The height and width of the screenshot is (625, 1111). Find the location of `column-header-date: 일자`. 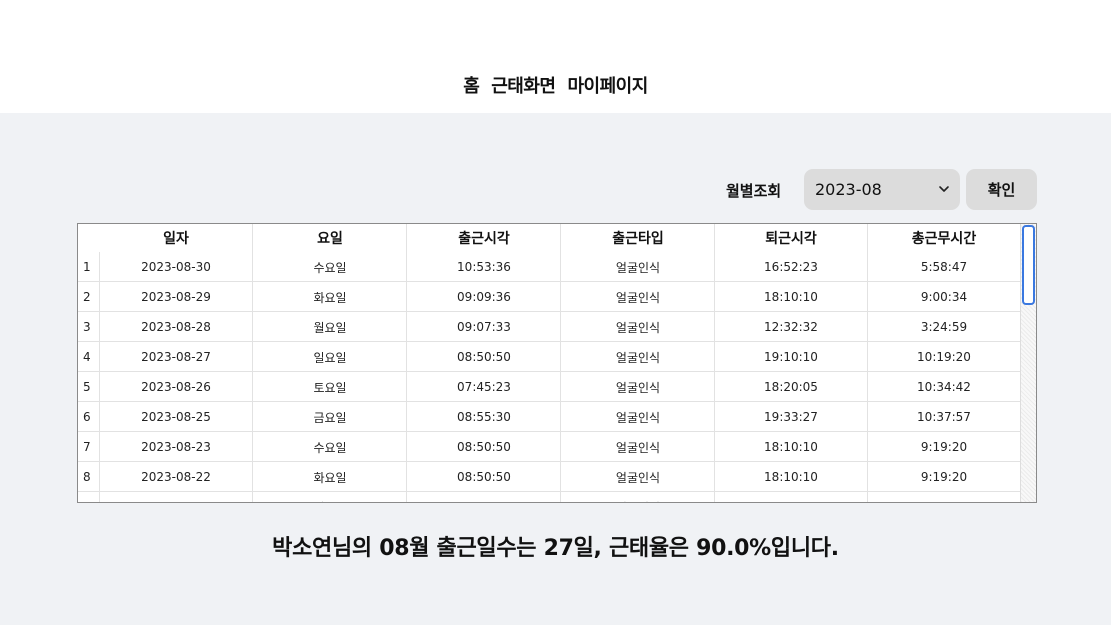

column-header-date: 일자 is located at coordinates (176, 238).